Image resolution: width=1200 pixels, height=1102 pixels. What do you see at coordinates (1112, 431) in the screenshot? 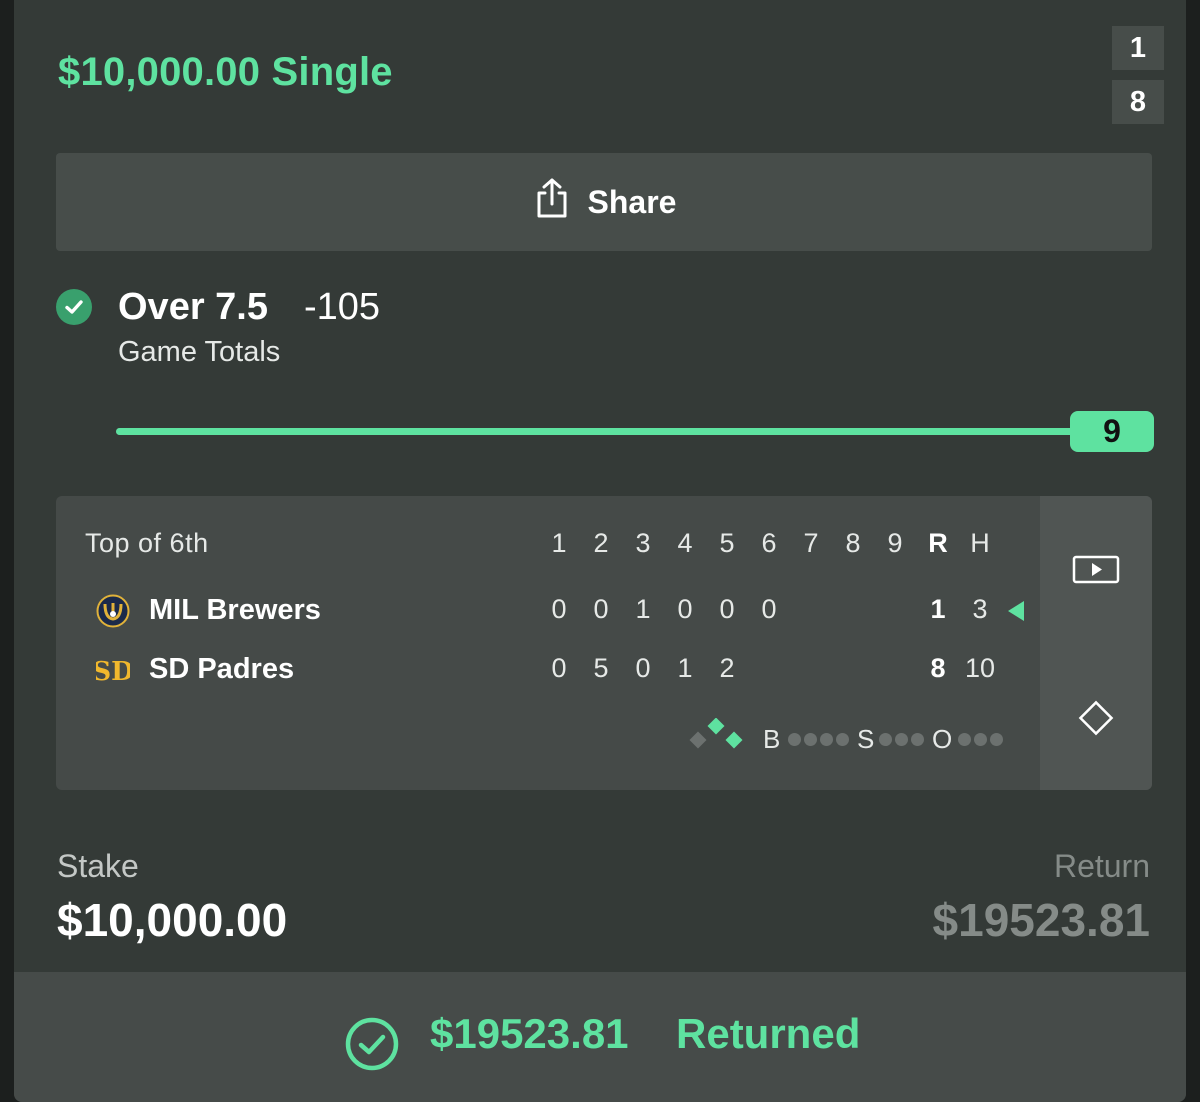
I see `total-progress-value: 9` at bounding box center [1112, 431].